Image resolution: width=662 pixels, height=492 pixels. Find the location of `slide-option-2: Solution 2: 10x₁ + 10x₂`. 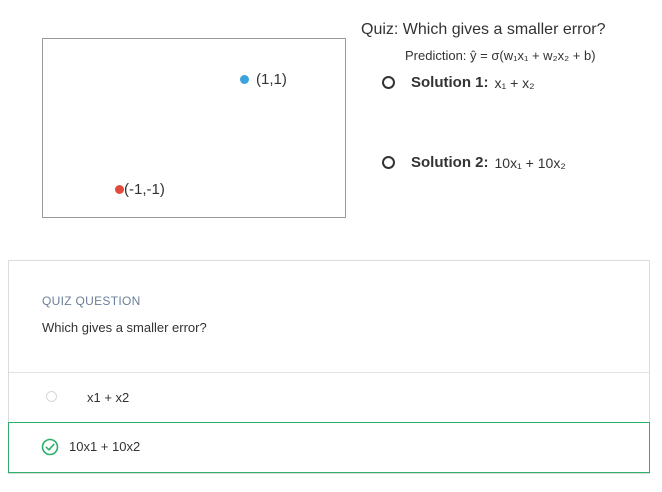

slide-option-2: Solution 2: 10x₁ + 10x₂ is located at coordinates (474, 162).